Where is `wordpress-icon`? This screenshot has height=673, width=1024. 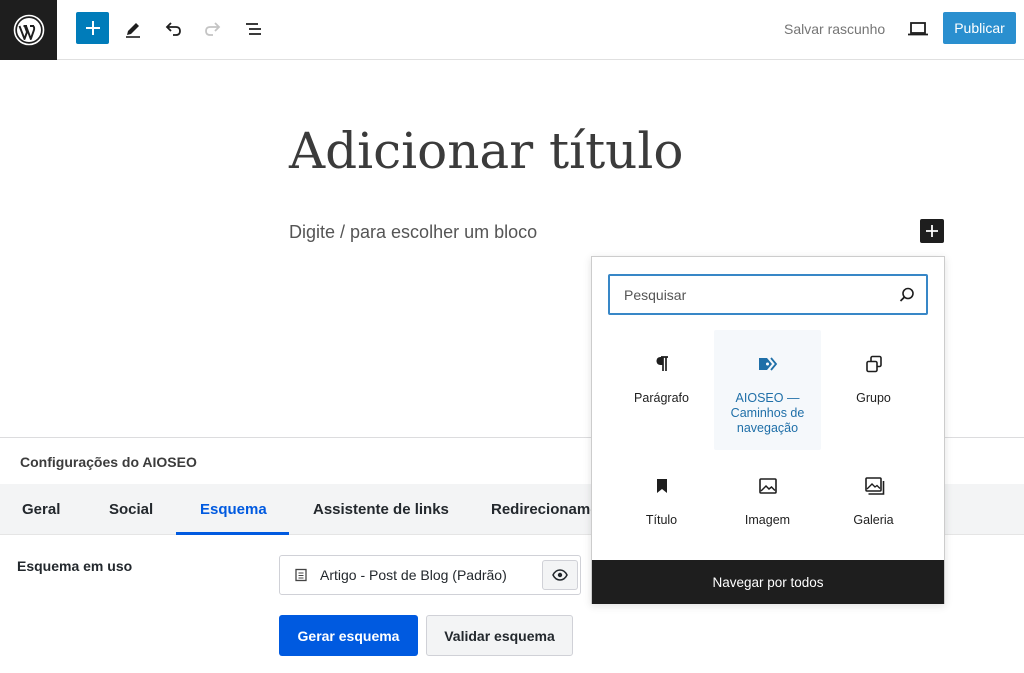
wordpress-icon is located at coordinates (28, 30).